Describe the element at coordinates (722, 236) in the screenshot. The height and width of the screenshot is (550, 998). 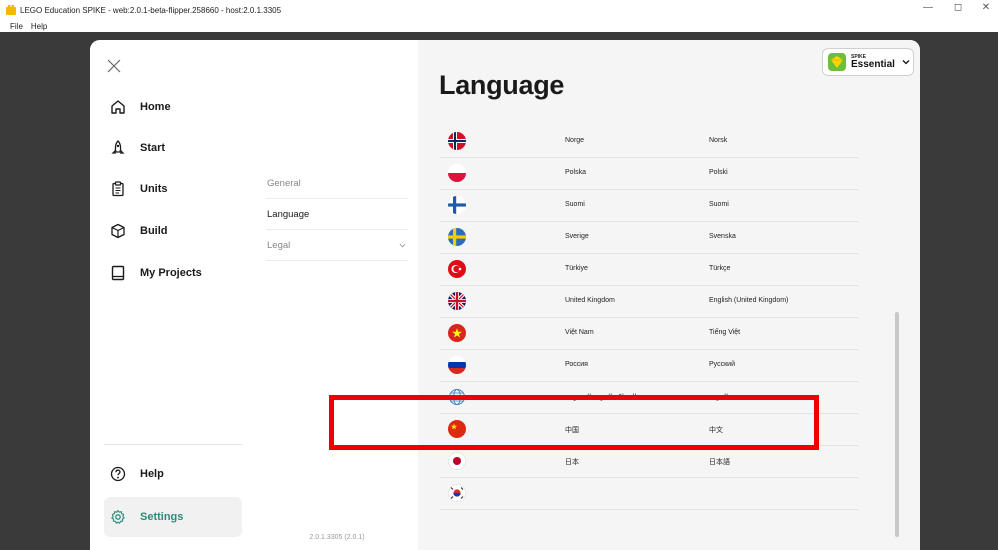
I see `language-name: Svenska` at that location.